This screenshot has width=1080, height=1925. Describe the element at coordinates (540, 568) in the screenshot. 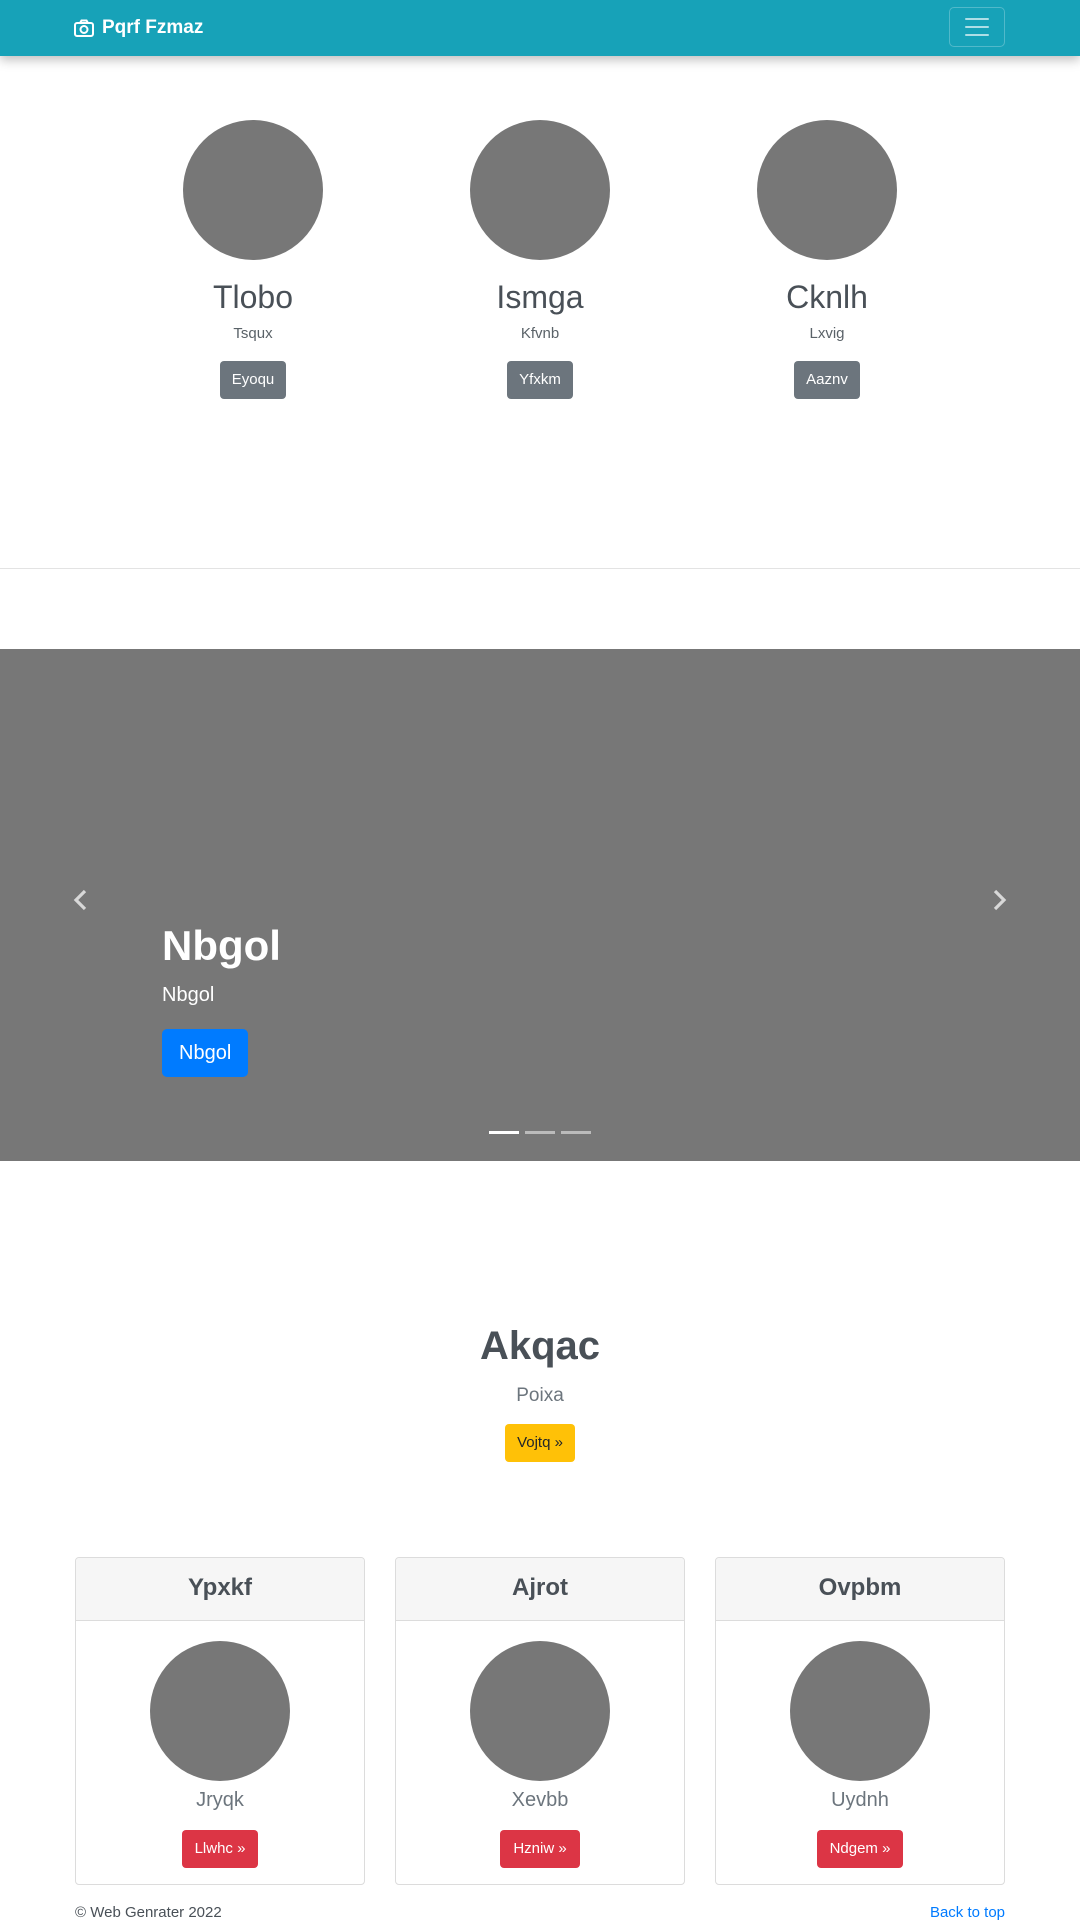

I see `section-divider` at that location.